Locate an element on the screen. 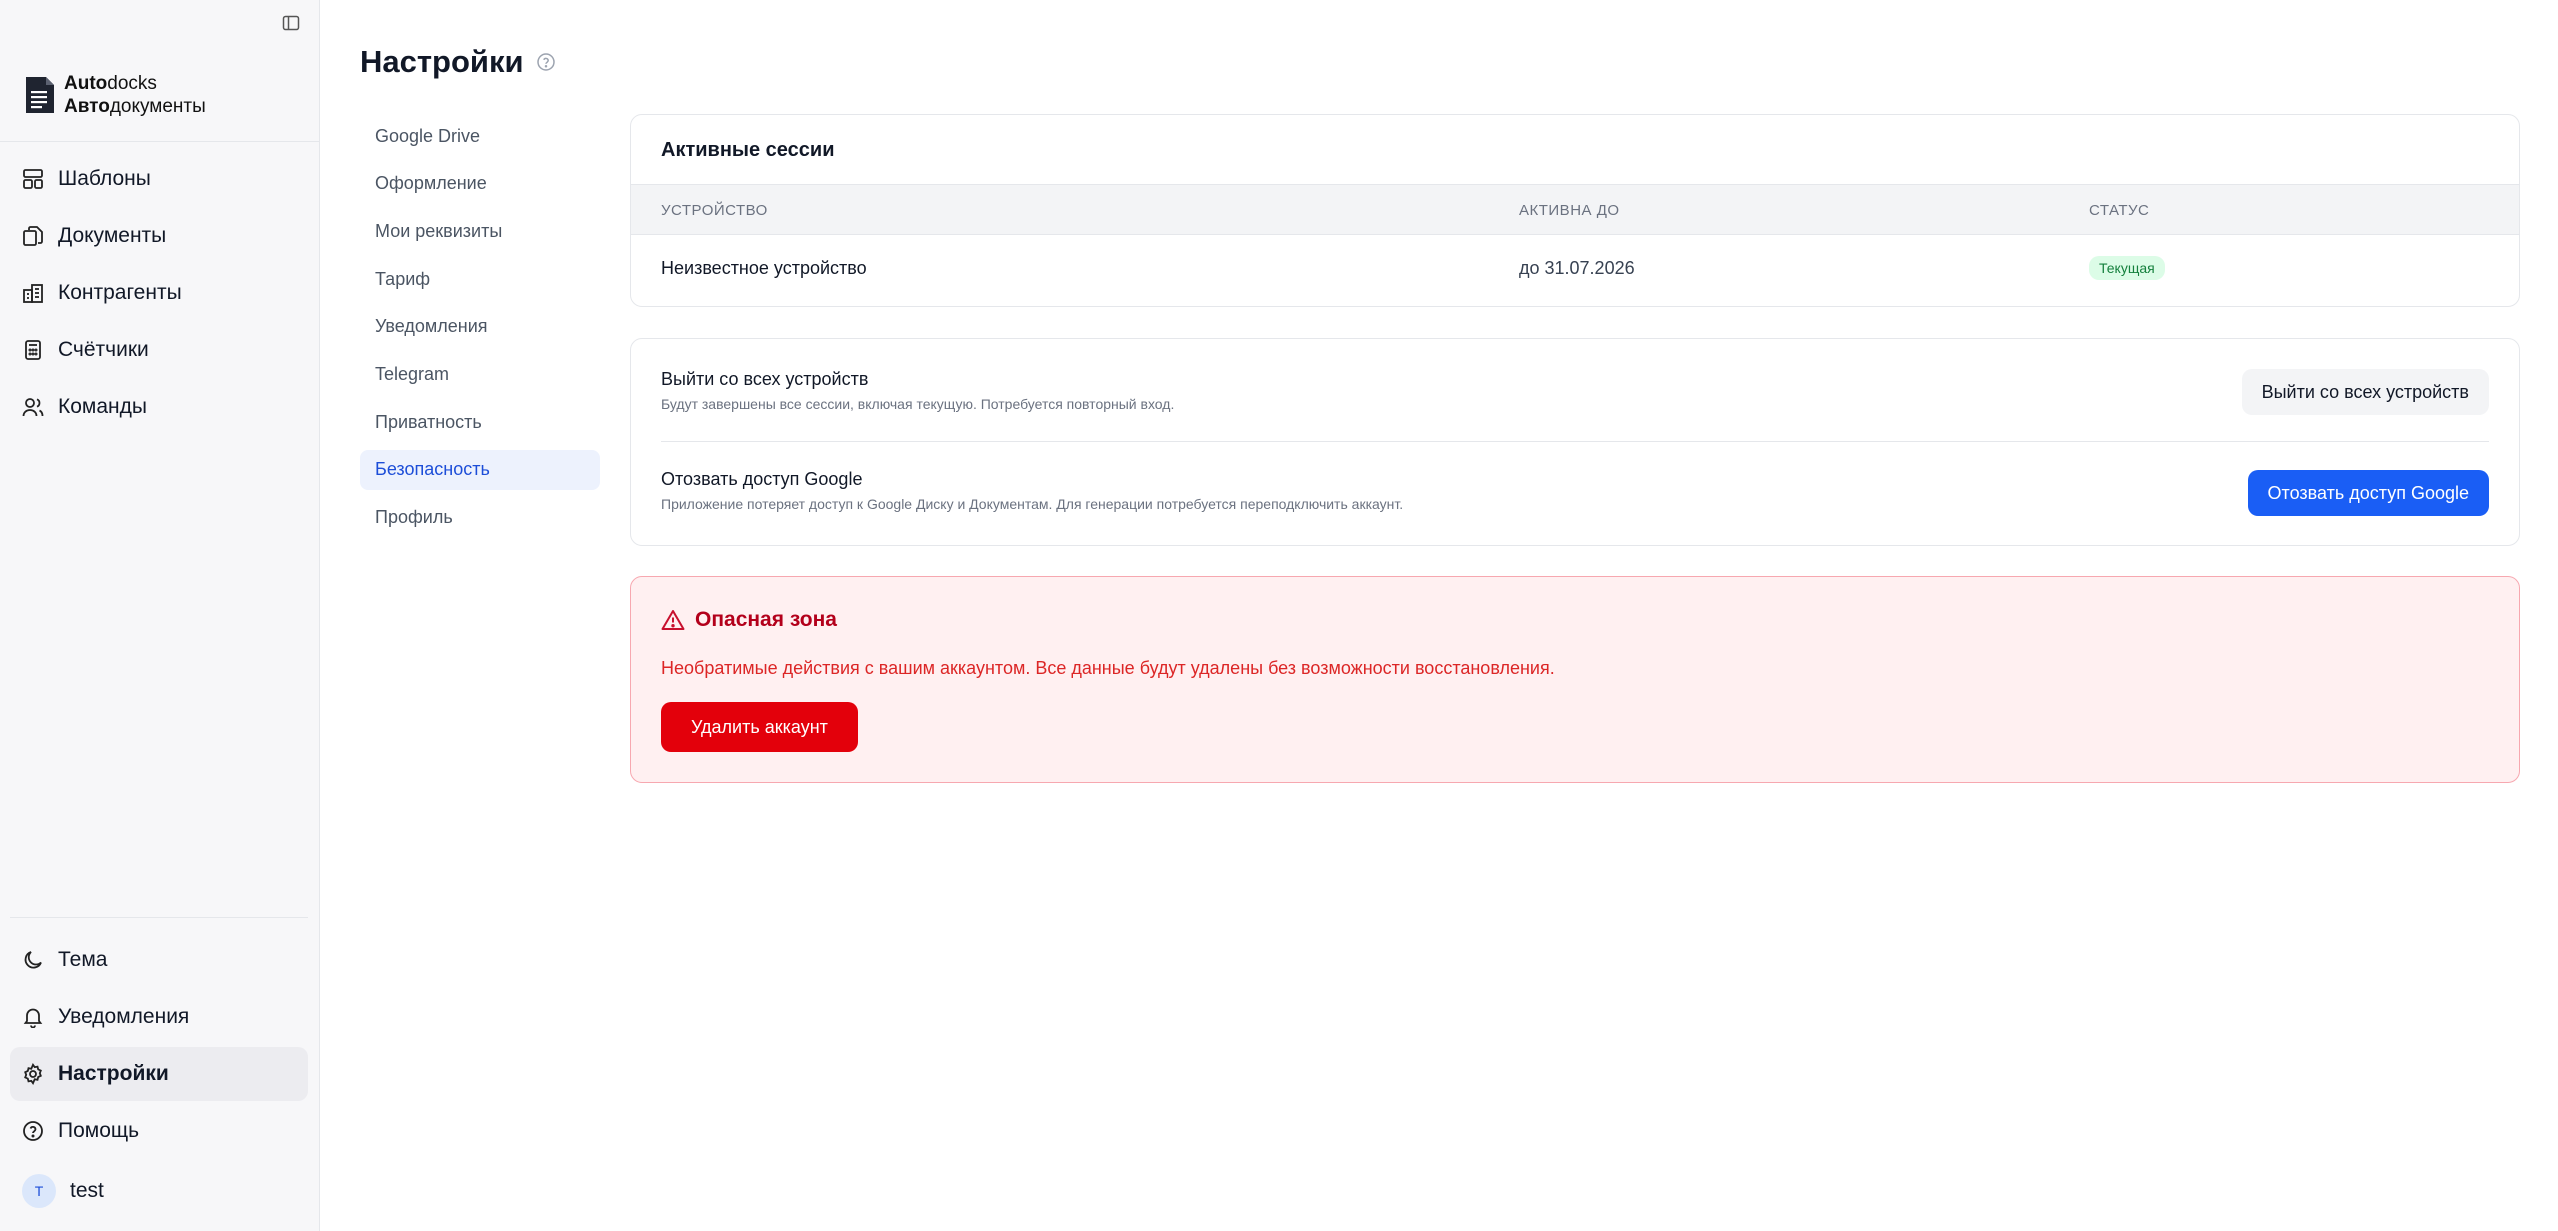  user-profile-menu: T test is located at coordinates (159, 1191).